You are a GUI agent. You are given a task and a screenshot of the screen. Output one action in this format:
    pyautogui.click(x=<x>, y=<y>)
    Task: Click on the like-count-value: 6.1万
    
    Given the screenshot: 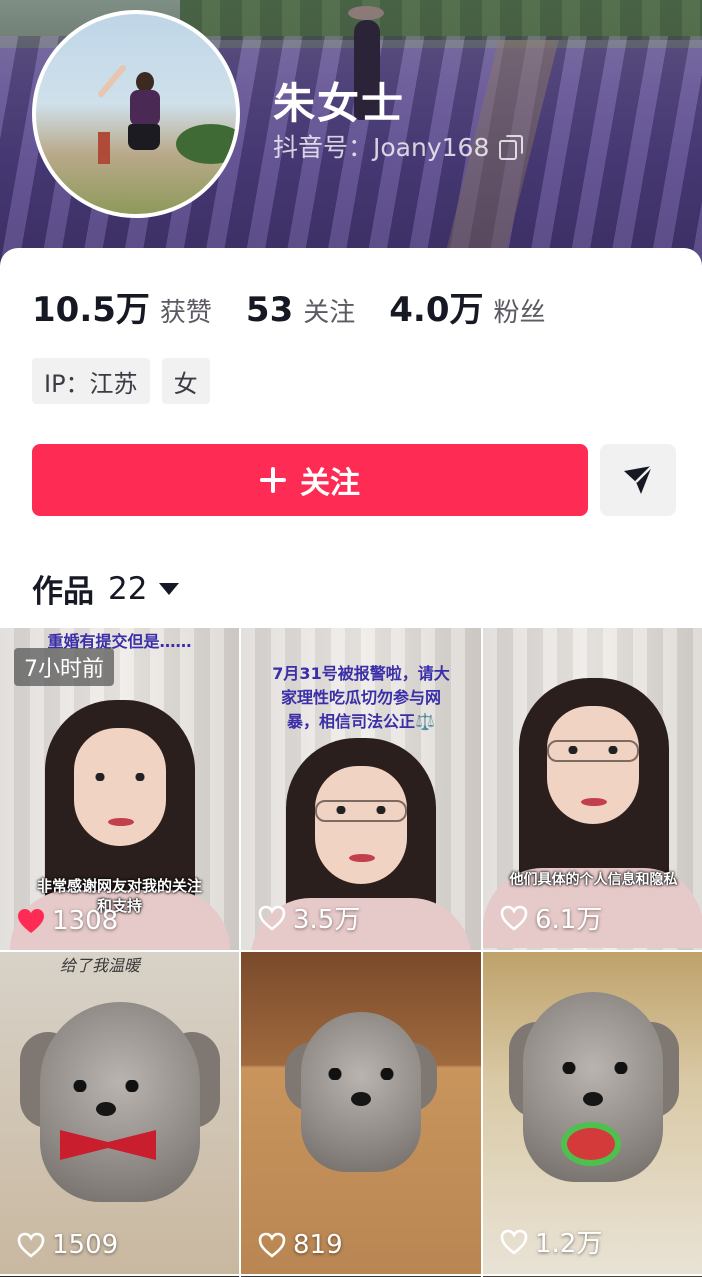 What is the action you would take?
    pyautogui.click(x=569, y=920)
    